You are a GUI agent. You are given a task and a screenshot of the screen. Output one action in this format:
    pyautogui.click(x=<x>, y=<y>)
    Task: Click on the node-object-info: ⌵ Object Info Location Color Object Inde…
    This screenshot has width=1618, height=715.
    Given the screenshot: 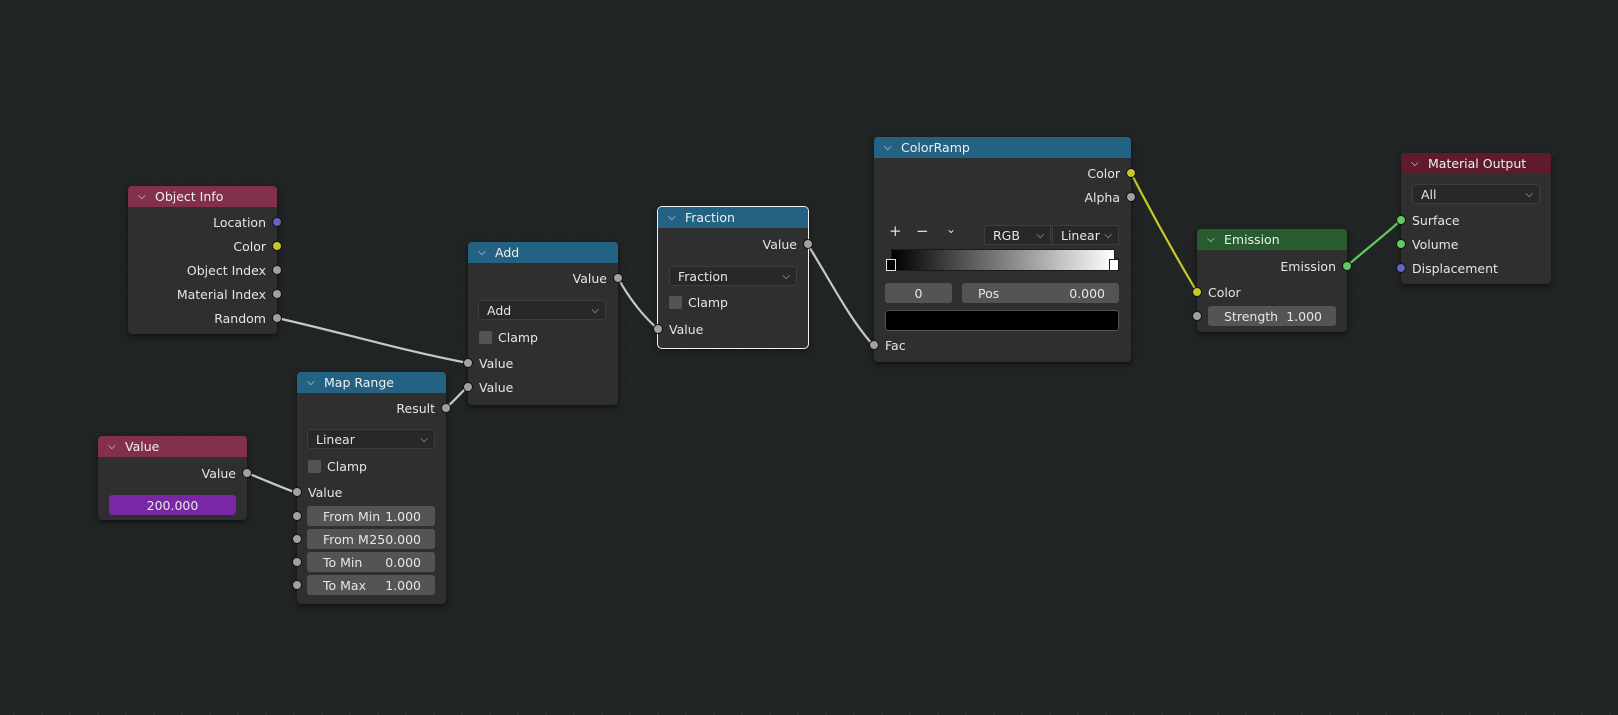 What is the action you would take?
    pyautogui.click(x=205, y=260)
    